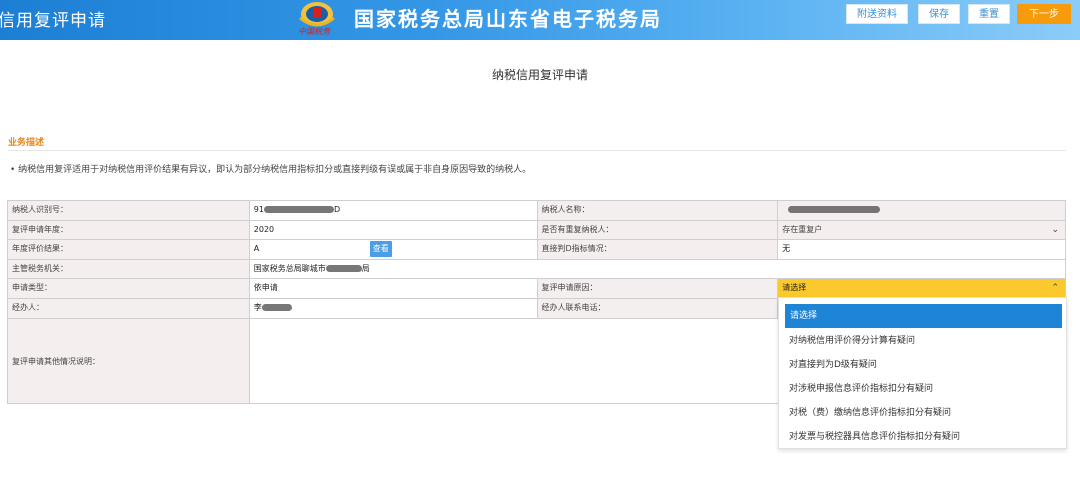 This screenshot has height=501, width=1080. What do you see at coordinates (129, 289) in the screenshot?
I see `apply-type-label: 申请类型：` at bounding box center [129, 289].